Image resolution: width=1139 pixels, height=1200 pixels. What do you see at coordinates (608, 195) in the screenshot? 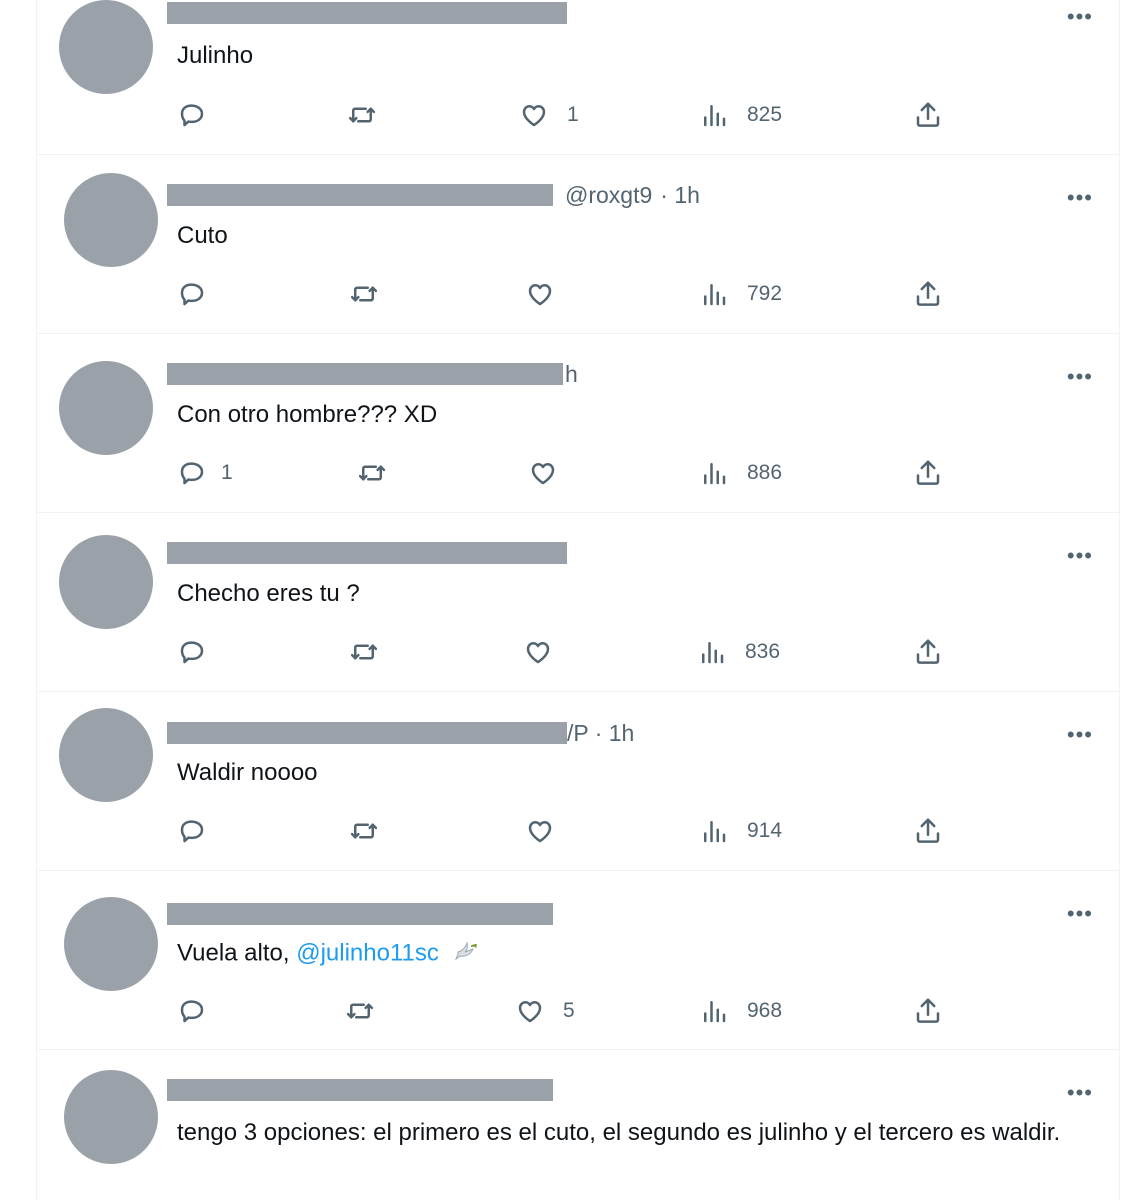
I see `author-handle: @roxgt9` at bounding box center [608, 195].